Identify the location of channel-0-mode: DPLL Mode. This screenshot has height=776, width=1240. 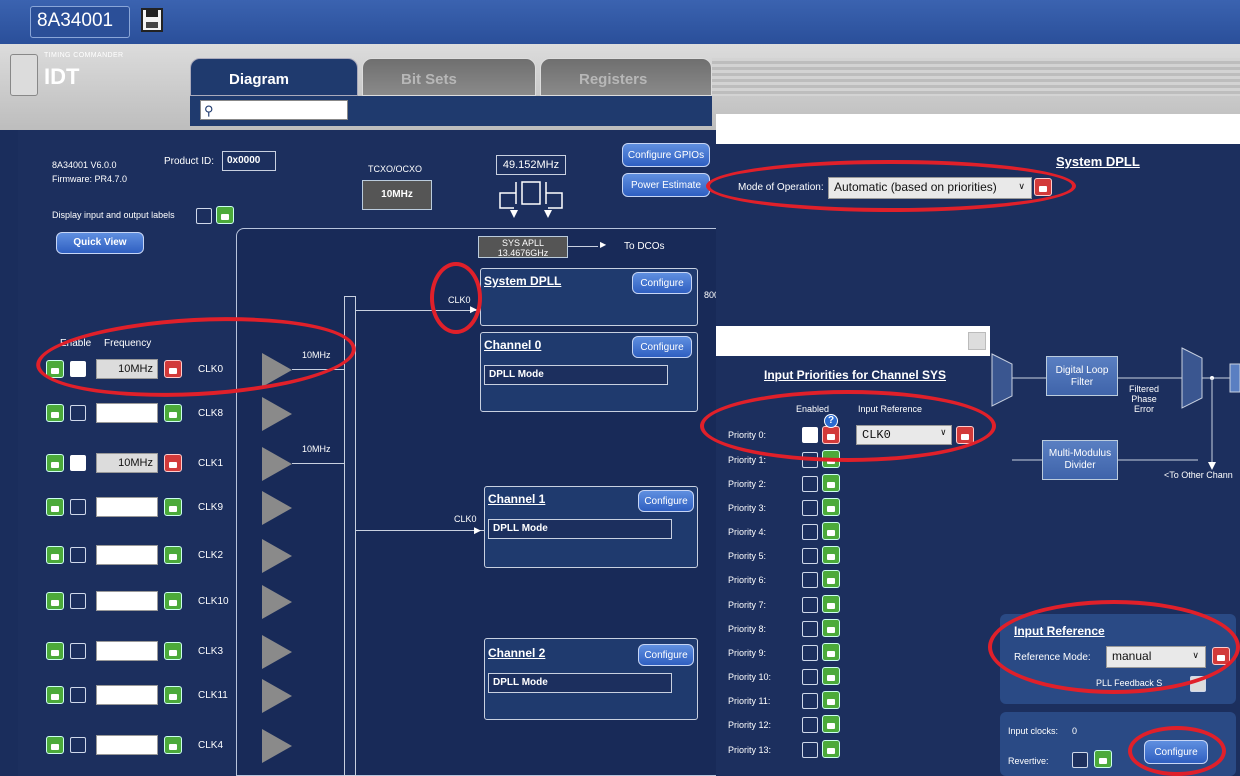
(576, 375).